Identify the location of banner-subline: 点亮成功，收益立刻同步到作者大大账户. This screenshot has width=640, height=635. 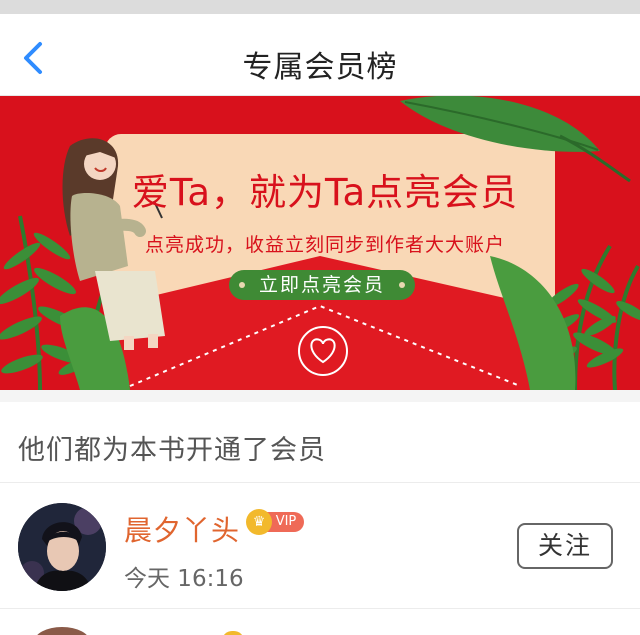
(324, 245).